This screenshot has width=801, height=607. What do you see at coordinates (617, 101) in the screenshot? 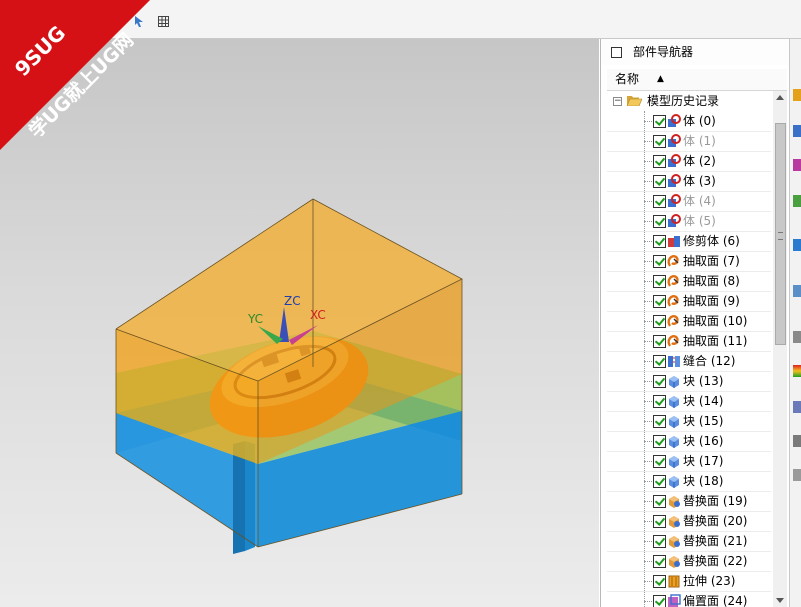
I see `collapse-icon: −` at bounding box center [617, 101].